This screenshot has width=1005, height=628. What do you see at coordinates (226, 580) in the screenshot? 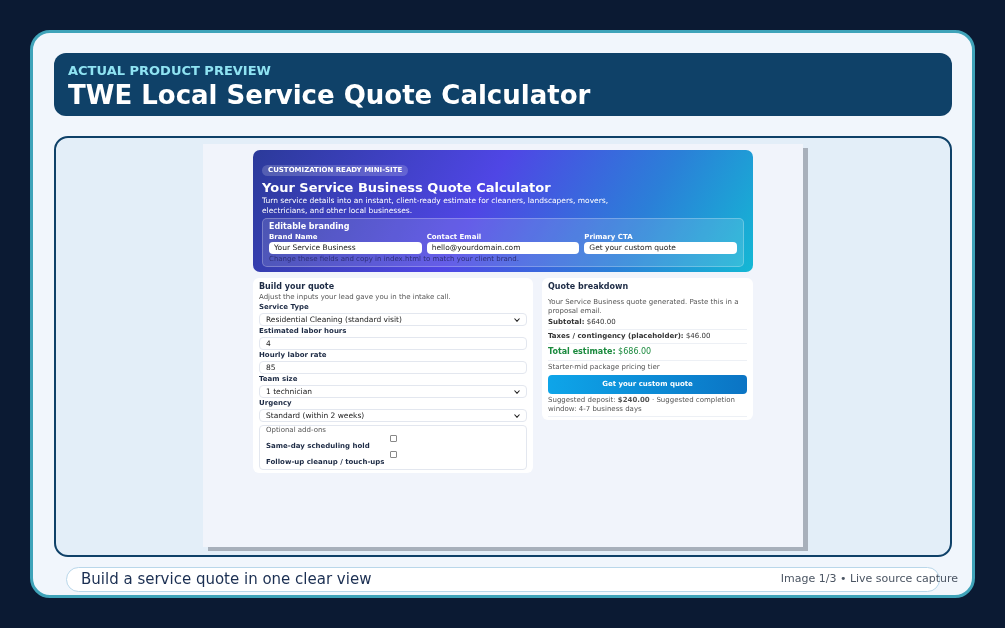
I see `caption-text: Build a service quote in one clear view` at bounding box center [226, 580].